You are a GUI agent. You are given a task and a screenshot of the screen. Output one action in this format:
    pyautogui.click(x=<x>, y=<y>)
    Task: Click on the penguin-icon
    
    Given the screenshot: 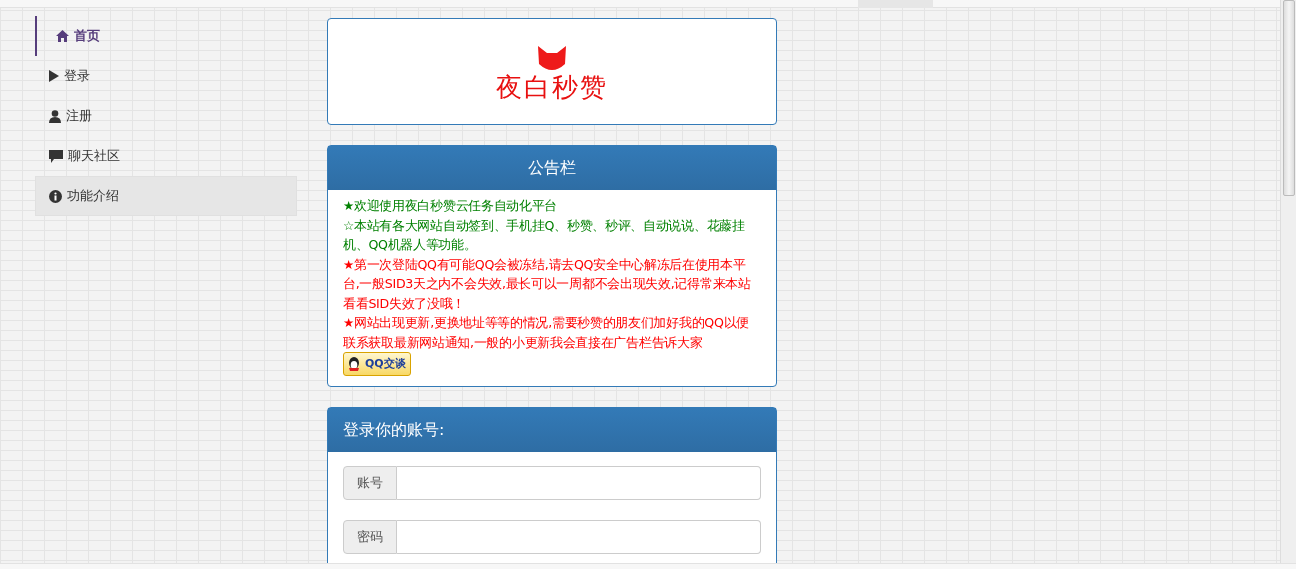 What is the action you would take?
    pyautogui.click(x=354, y=363)
    